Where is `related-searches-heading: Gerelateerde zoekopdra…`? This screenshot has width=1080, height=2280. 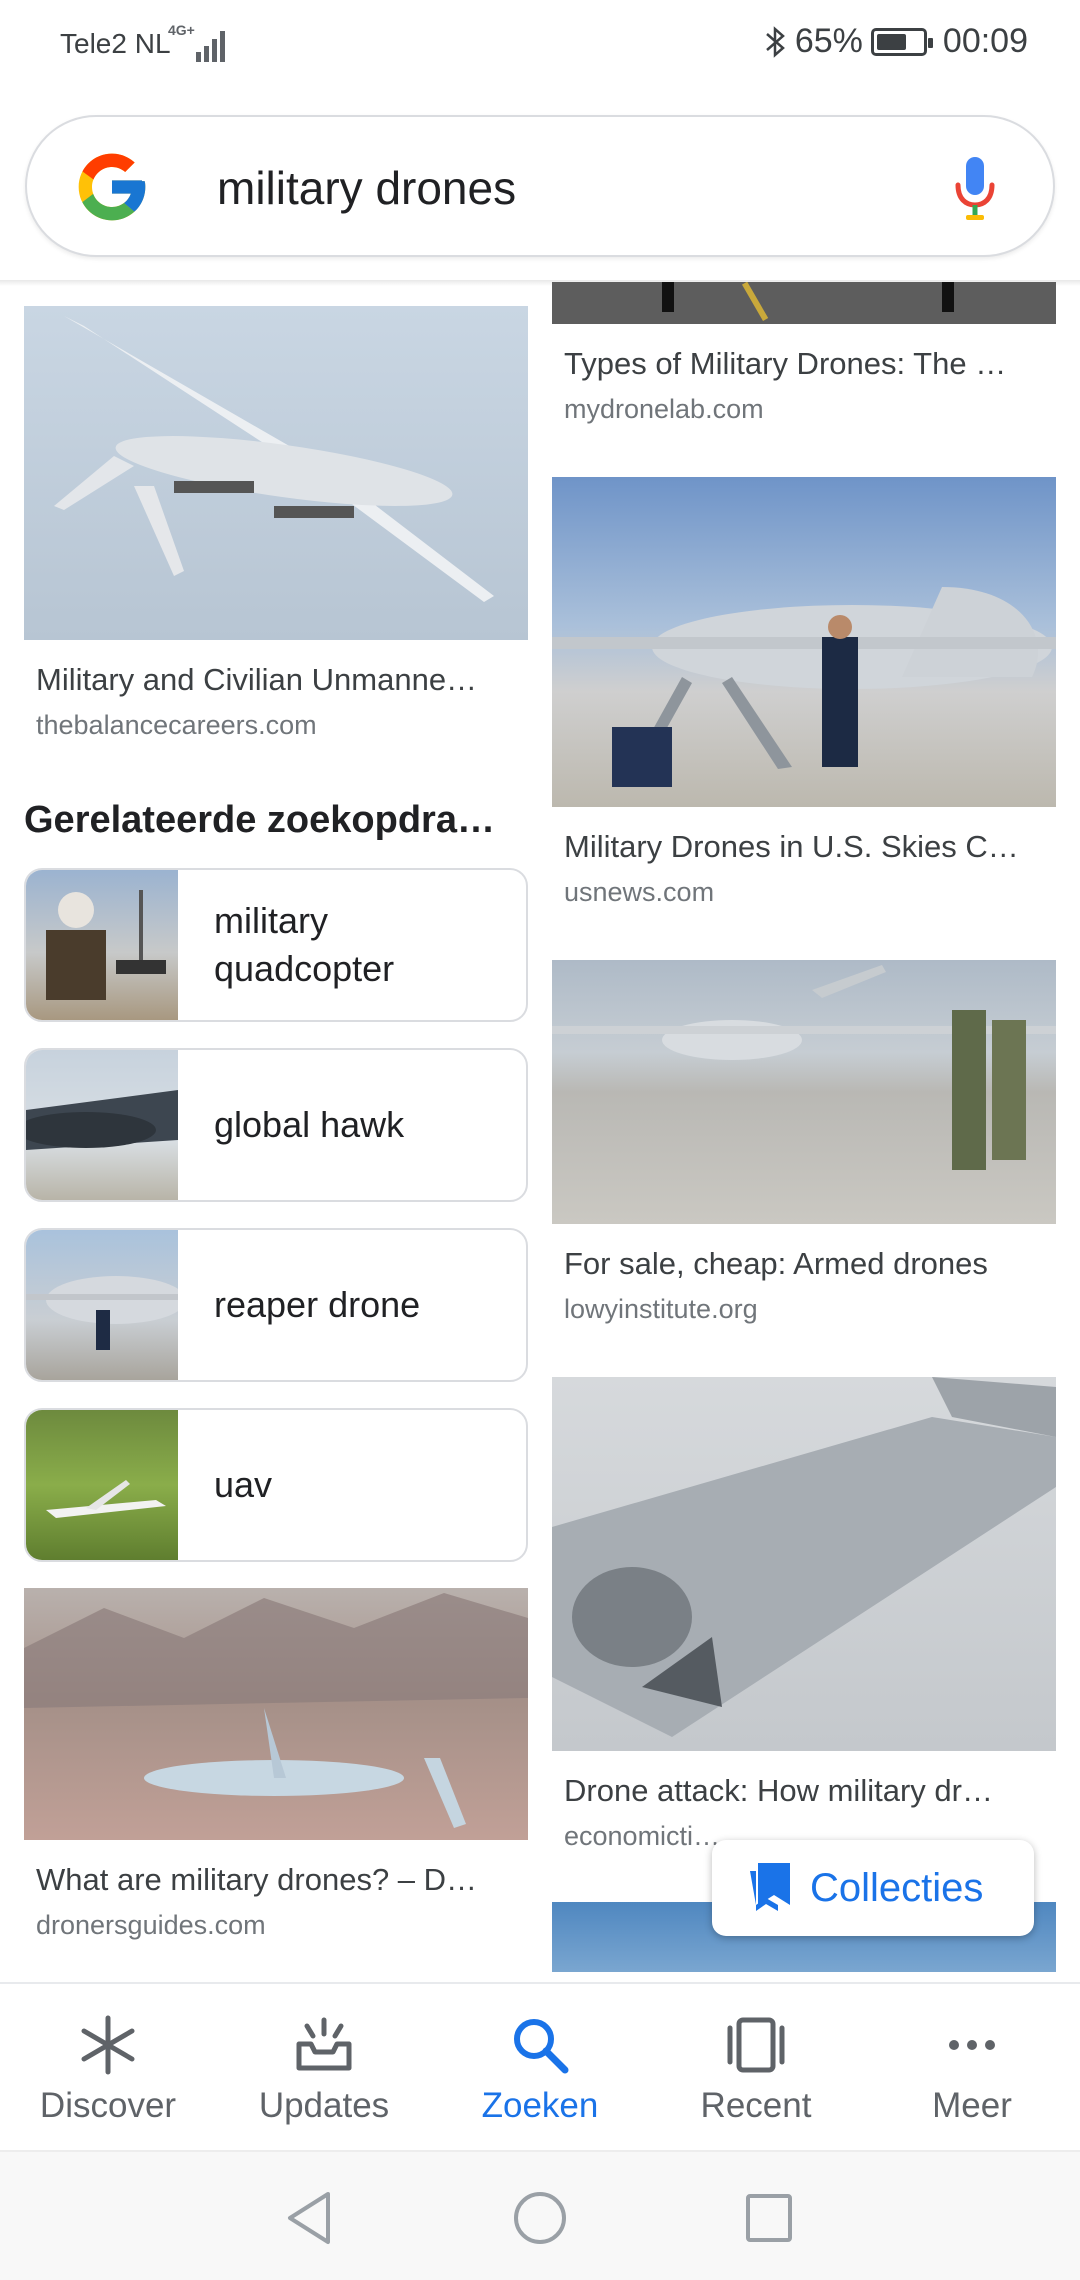 related-searches-heading: Gerelateerde zoekopdra… is located at coordinates (259, 820).